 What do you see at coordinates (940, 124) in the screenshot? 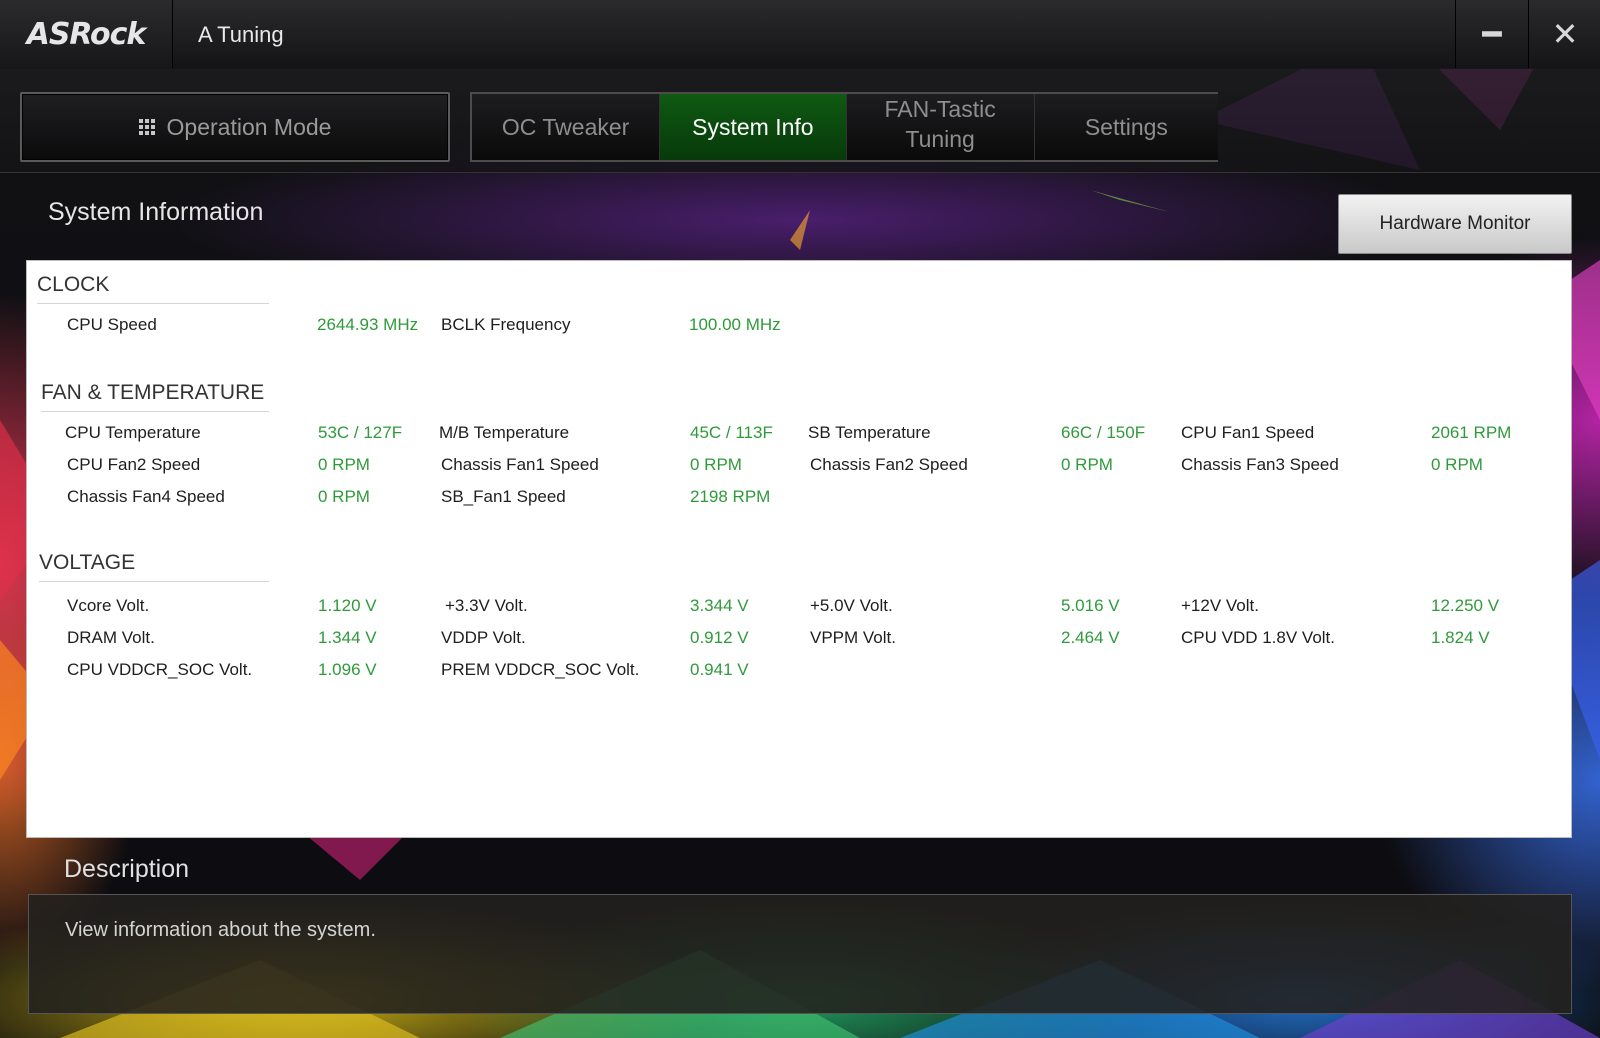
I see `tab-label: FAN-Tastic Tuning` at bounding box center [940, 124].